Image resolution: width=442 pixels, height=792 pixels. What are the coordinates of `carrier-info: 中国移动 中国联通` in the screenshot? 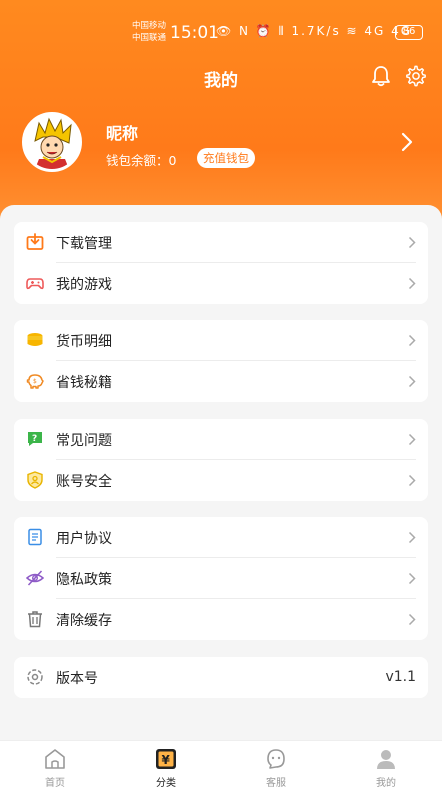 It's located at (149, 32).